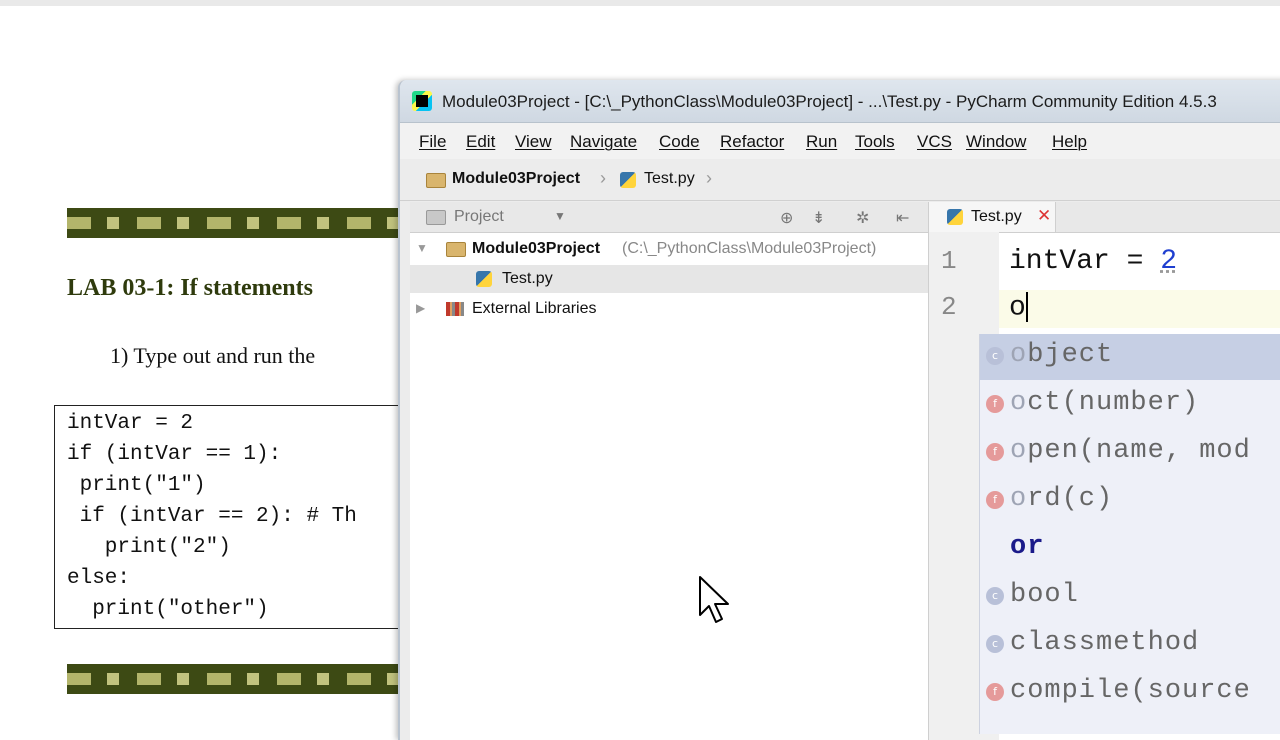 The height and width of the screenshot is (740, 1280). I want to click on completion-text: object, so click(1061, 355).